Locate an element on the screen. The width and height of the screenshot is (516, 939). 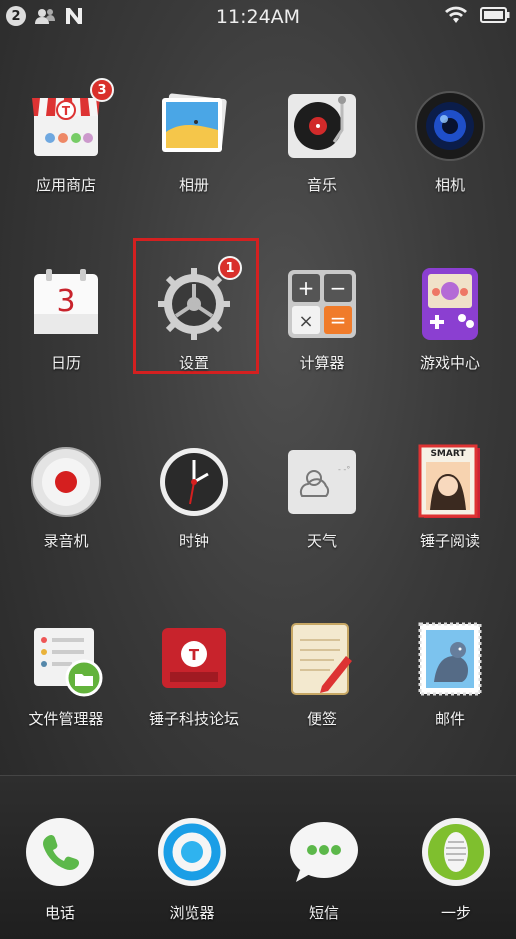
app-label: 天气 is located at coordinates (321, 541).